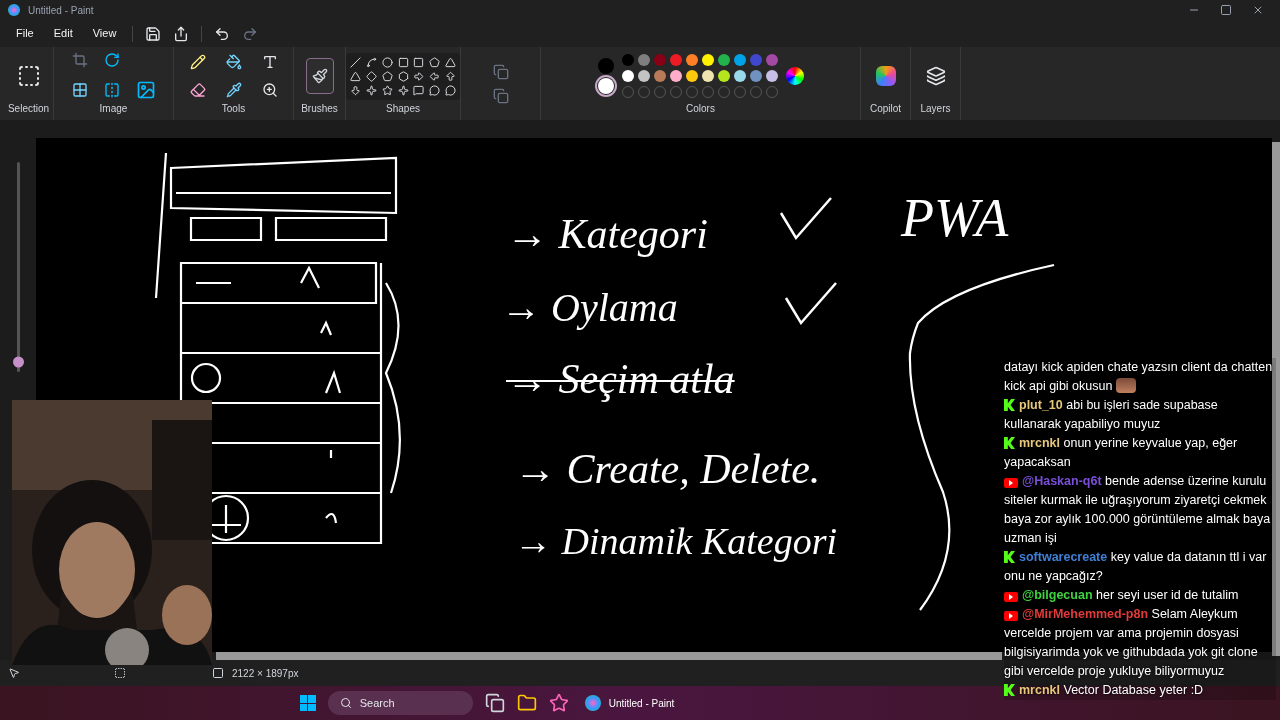  I want to click on menu-item: Edit, so click(63, 33).